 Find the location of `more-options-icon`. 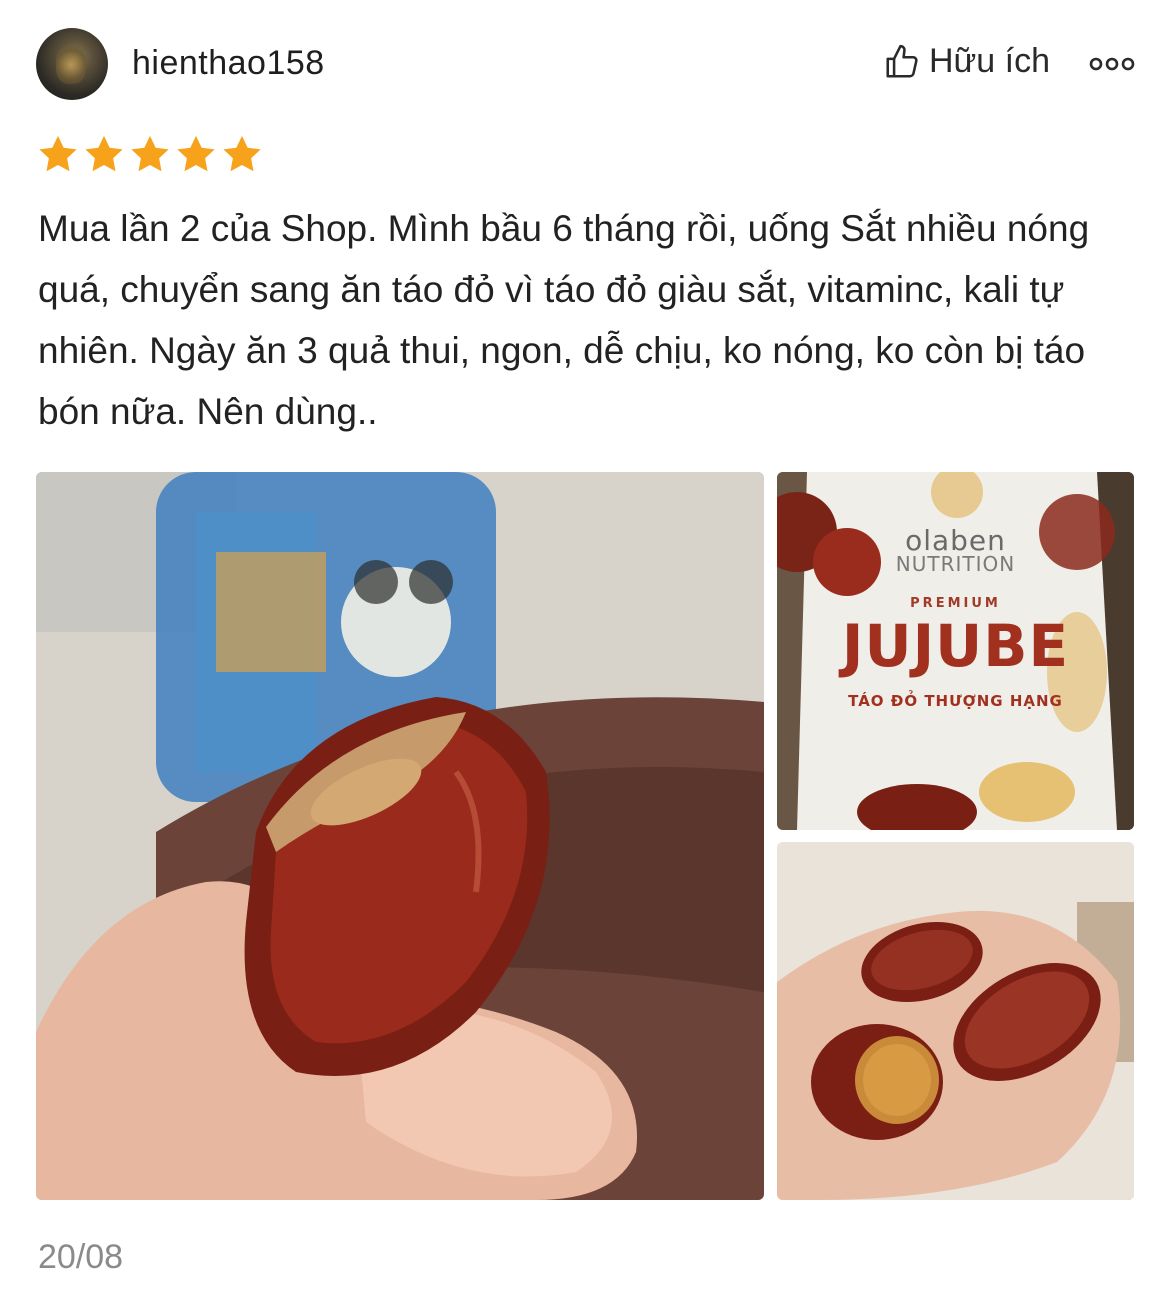

more-options-icon is located at coordinates (1112, 64).